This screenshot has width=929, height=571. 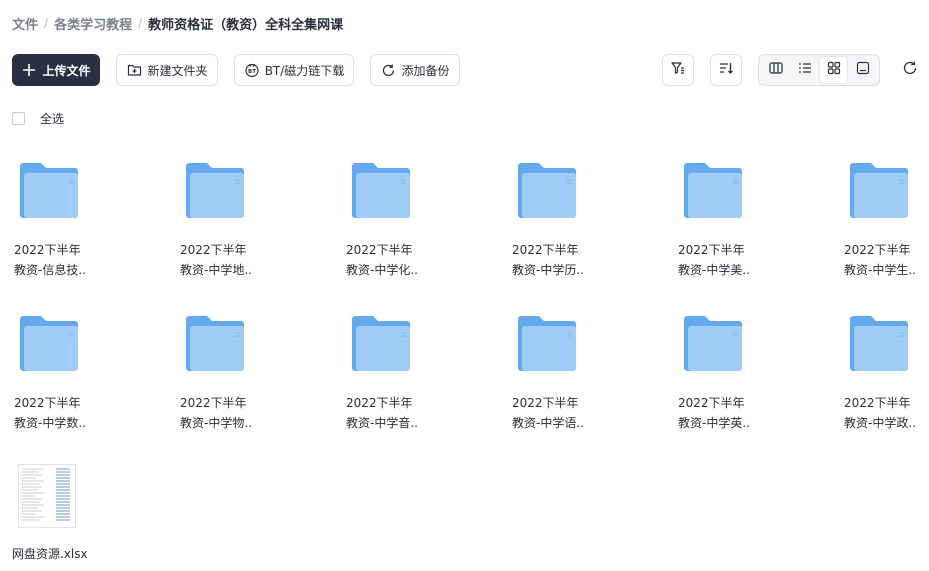 I want to click on view-mode-group, so click(x=819, y=70).